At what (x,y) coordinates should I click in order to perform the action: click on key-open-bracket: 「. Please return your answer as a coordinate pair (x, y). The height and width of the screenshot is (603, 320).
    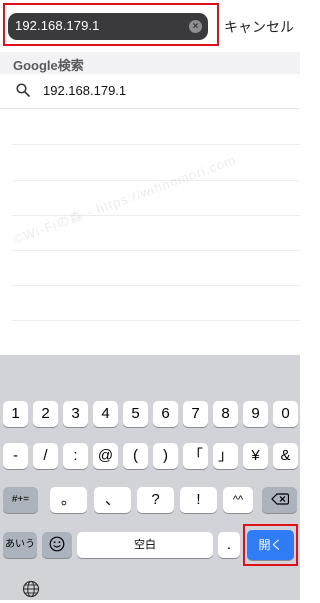
    Looking at the image, I should click on (195, 456).